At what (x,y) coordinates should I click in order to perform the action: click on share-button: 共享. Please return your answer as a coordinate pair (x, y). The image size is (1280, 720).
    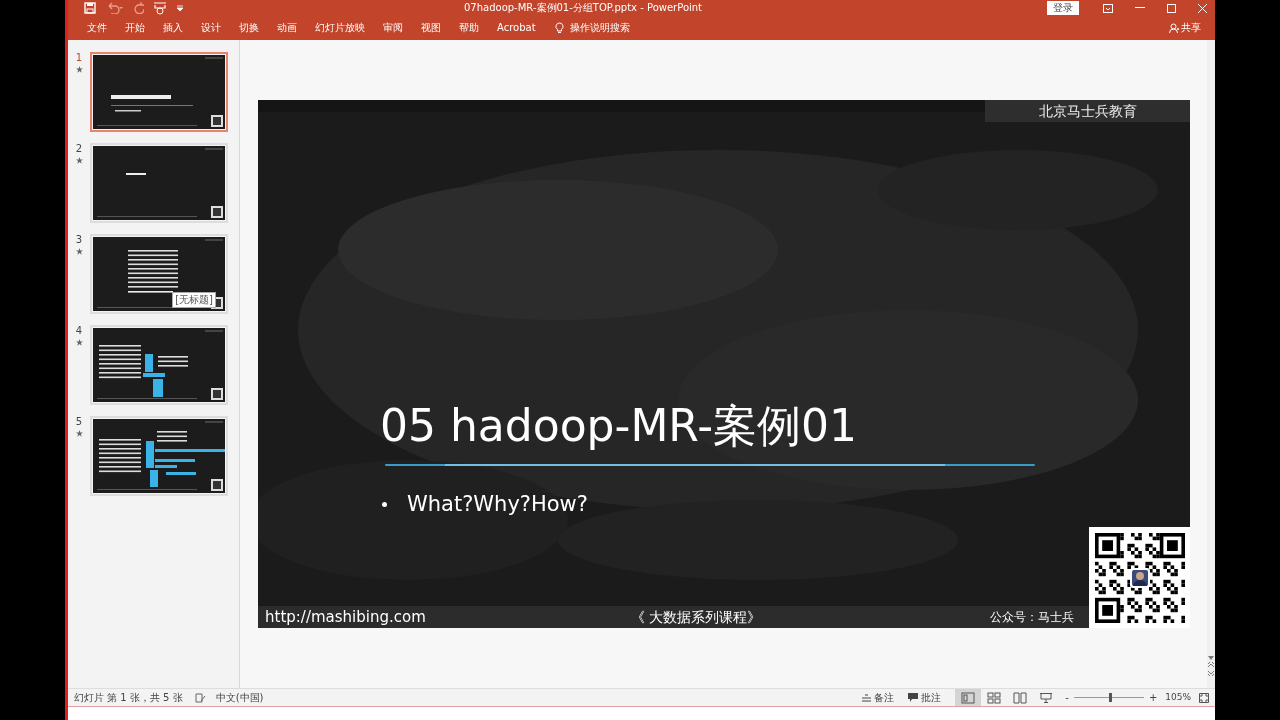
    Looking at the image, I should click on (1191, 28).